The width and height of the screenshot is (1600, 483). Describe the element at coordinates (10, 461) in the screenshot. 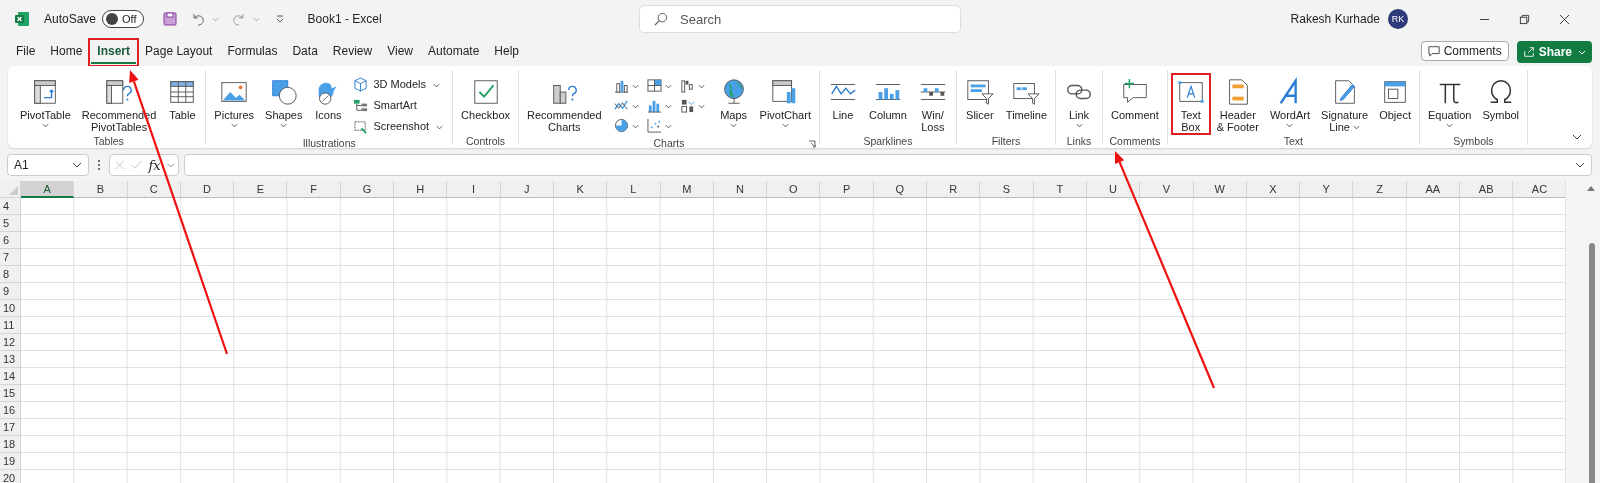

I see `row-header: 19` at that location.